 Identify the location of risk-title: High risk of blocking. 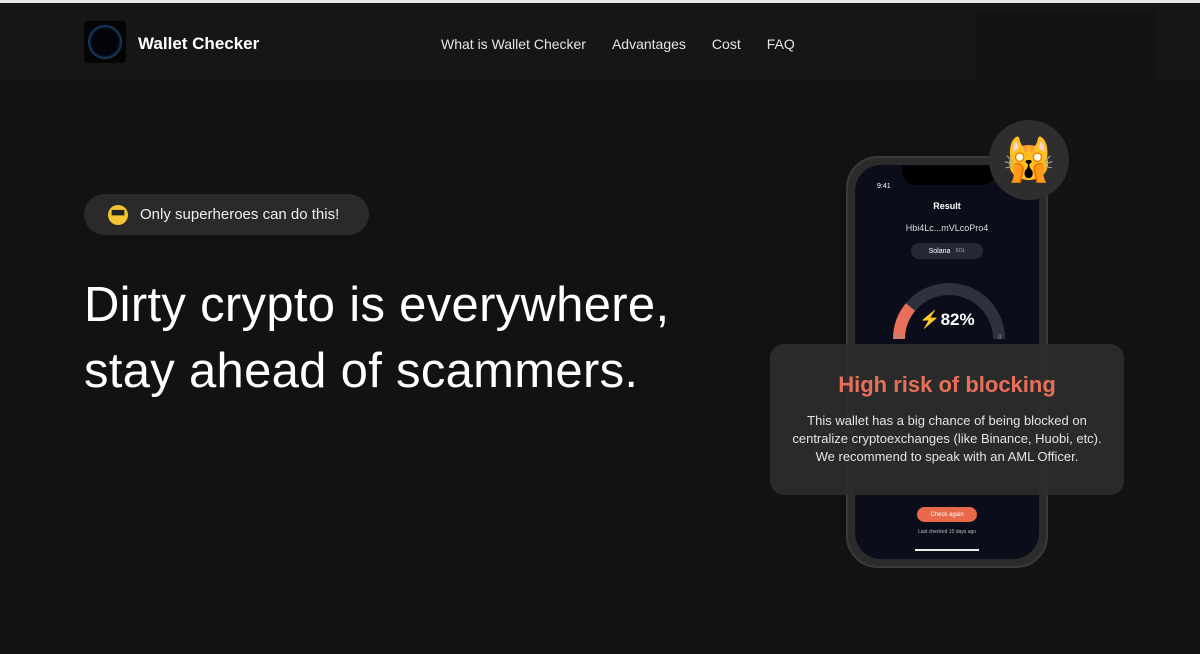
(947, 384).